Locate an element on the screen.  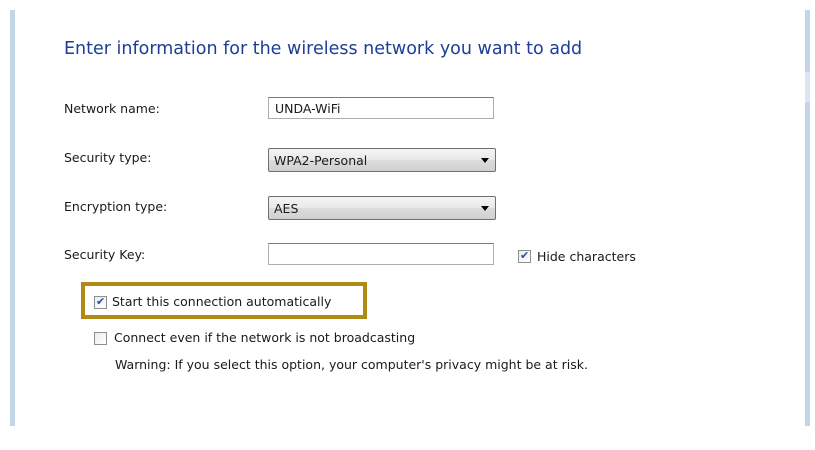
security-key-field is located at coordinates (381, 254).